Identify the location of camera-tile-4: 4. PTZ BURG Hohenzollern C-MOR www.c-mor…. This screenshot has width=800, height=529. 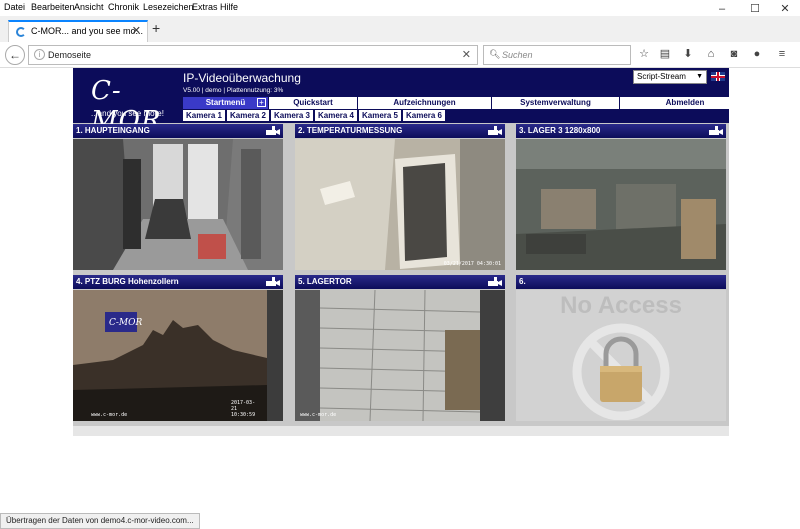
(178, 348).